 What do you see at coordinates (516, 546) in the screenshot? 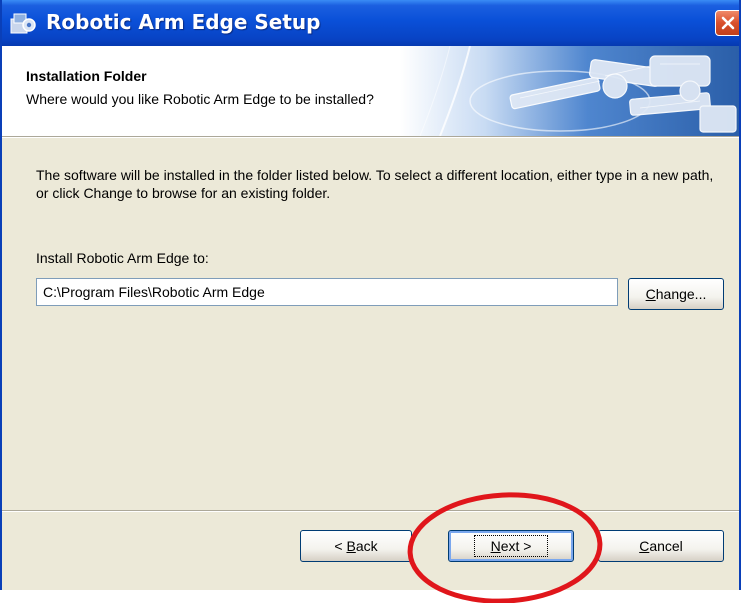
I see `next-label: ext >` at bounding box center [516, 546].